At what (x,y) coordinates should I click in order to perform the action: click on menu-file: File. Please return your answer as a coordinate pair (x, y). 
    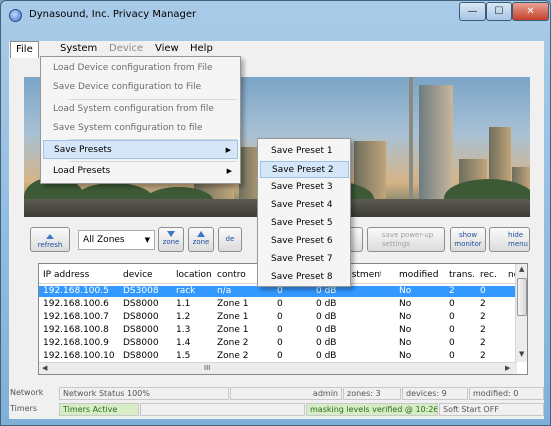
    Looking at the image, I should click on (24, 49).